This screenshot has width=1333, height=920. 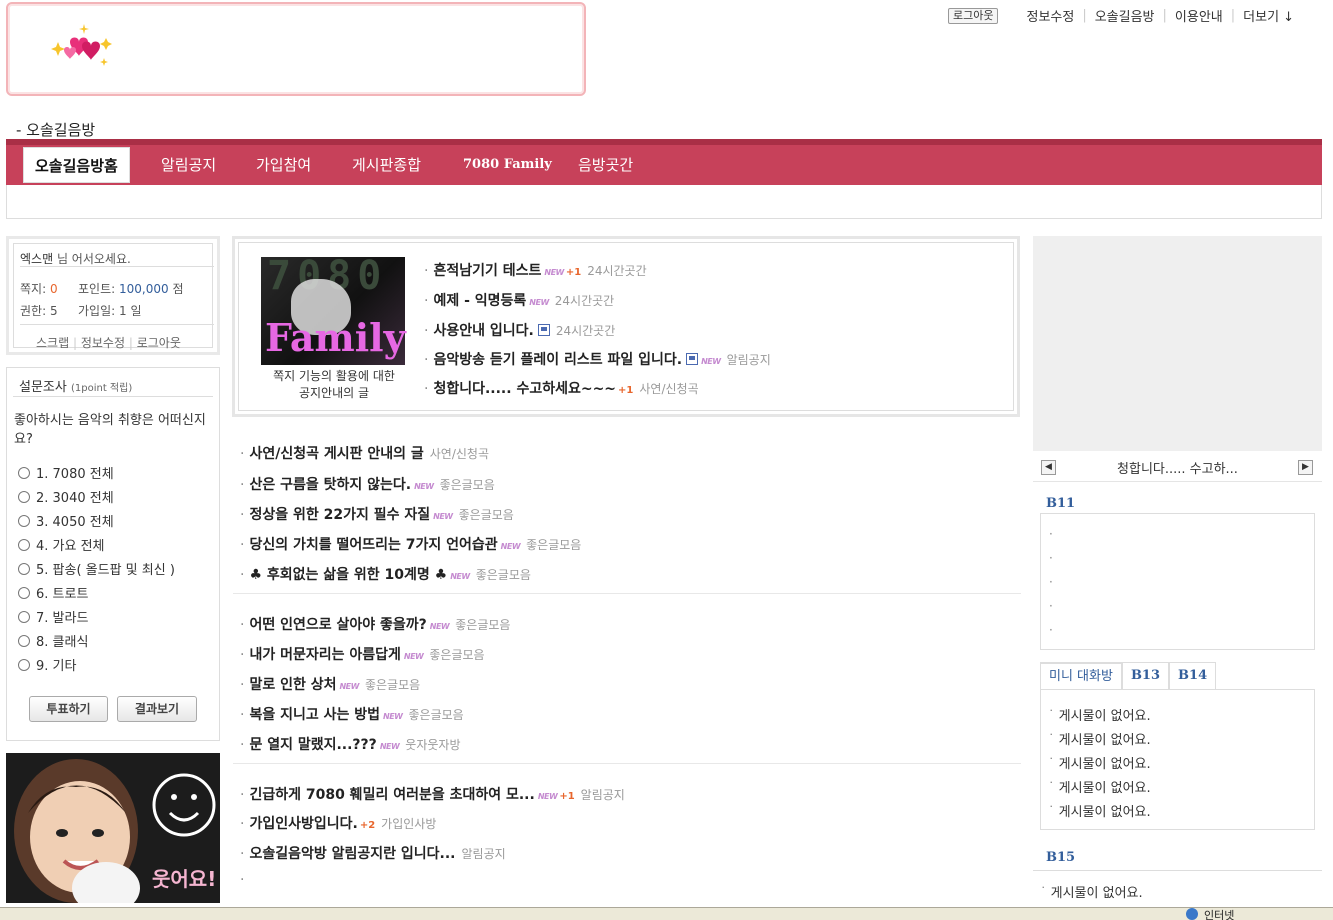 I want to click on poll-question: 좋아하시는 음악의 취향은 어떠신지요?, so click(x=110, y=430).